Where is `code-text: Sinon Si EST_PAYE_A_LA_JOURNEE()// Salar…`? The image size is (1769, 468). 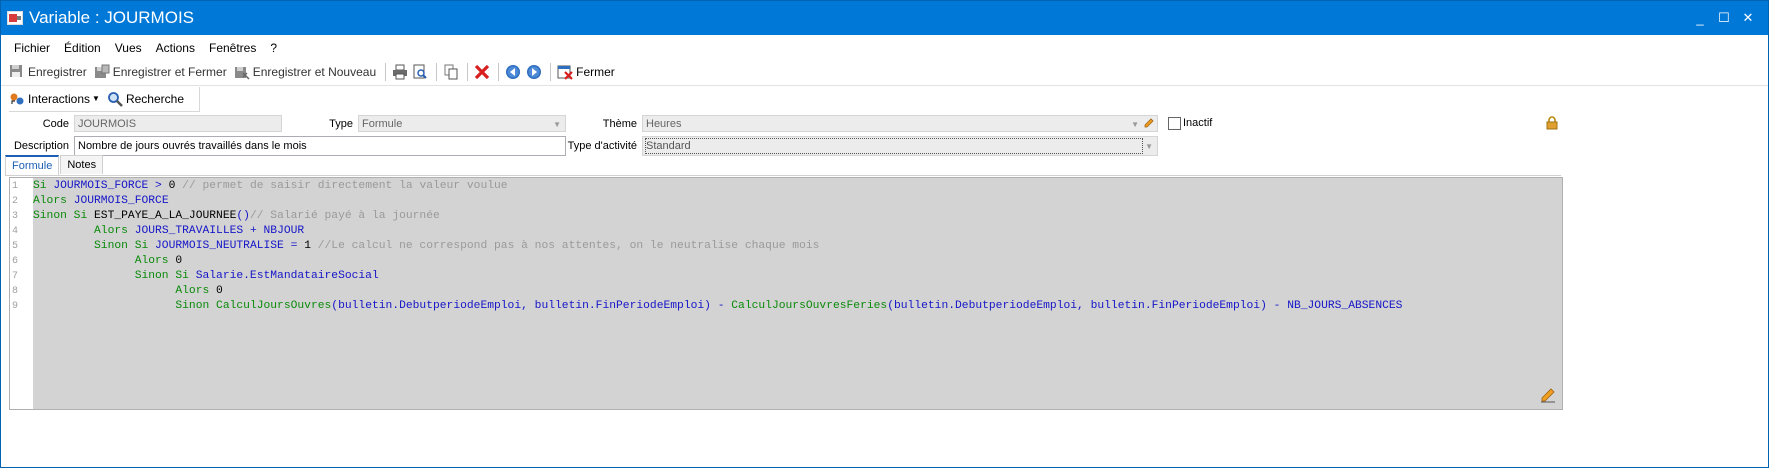 code-text: Sinon Si EST_PAYE_A_LA_JOURNEE()// Salar… is located at coordinates (236, 216).